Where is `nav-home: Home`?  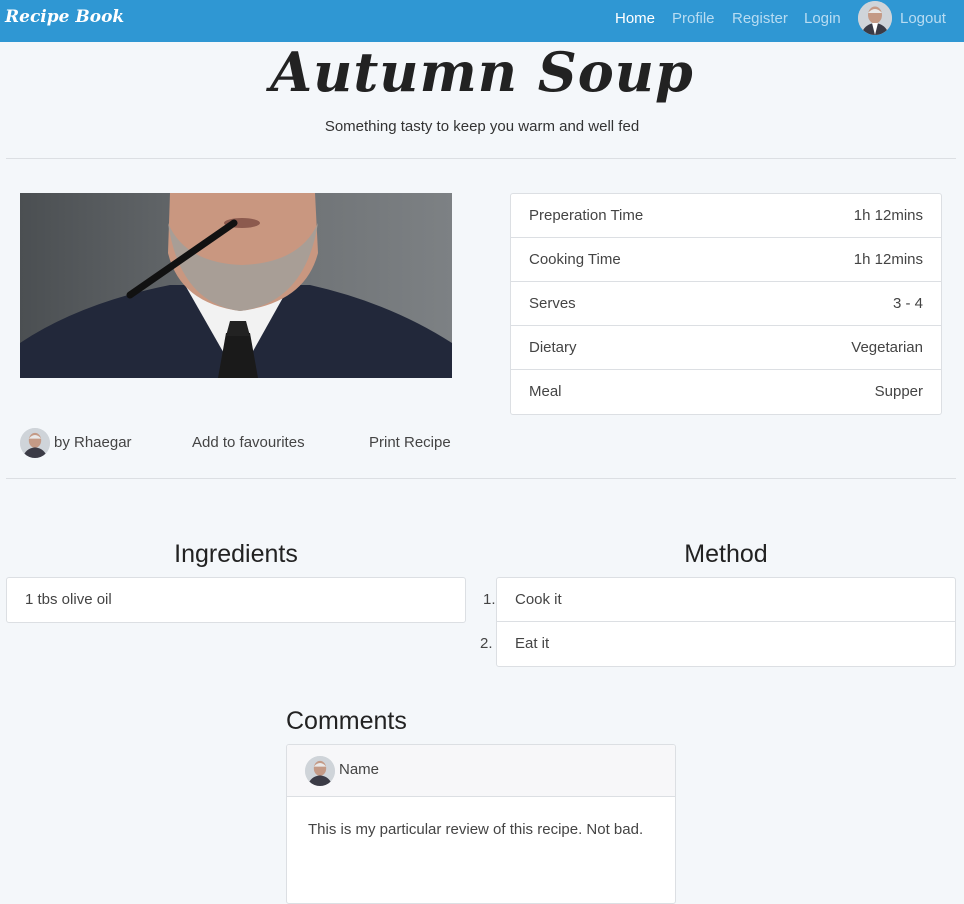 nav-home: Home is located at coordinates (635, 18).